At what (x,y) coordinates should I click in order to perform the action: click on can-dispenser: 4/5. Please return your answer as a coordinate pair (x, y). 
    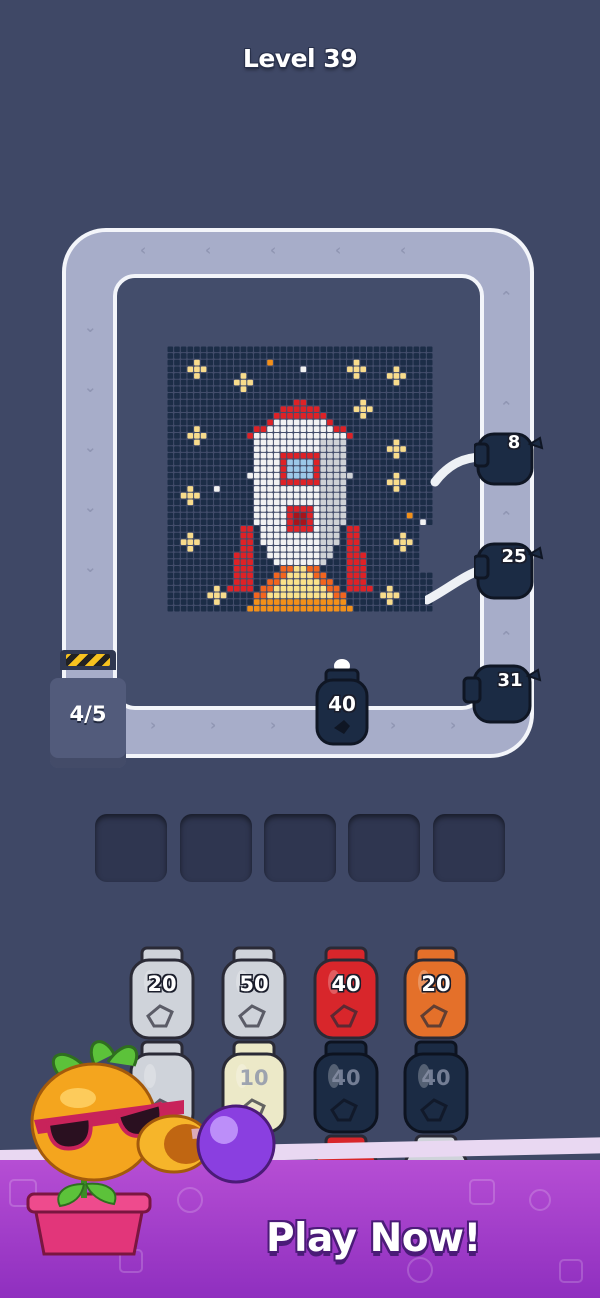
    Looking at the image, I should click on (88, 710).